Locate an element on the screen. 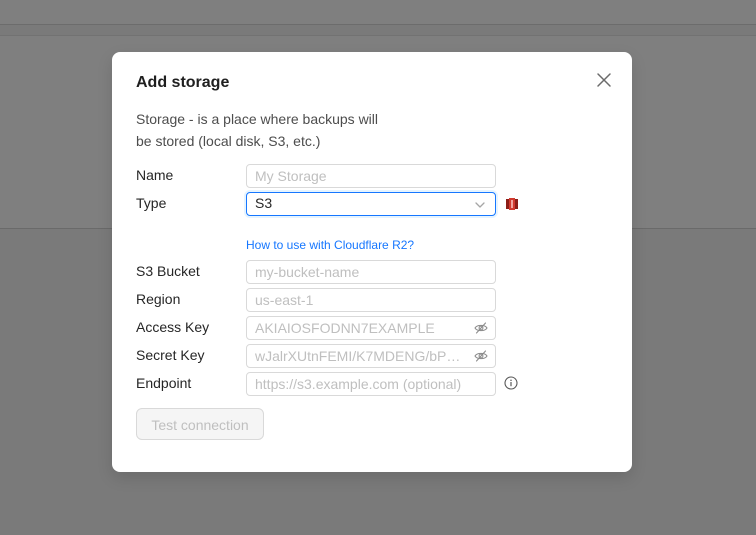 This screenshot has width=756, height=535. background-topbar is located at coordinates (378, 12).